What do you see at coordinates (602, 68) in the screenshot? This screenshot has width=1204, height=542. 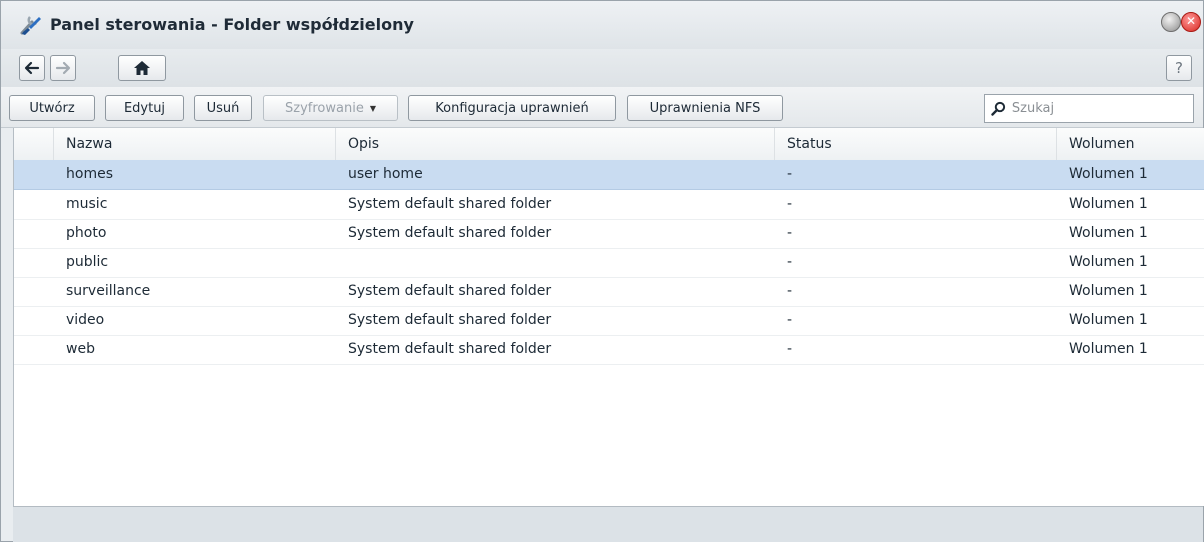 I see `navigation-bar: ?` at bounding box center [602, 68].